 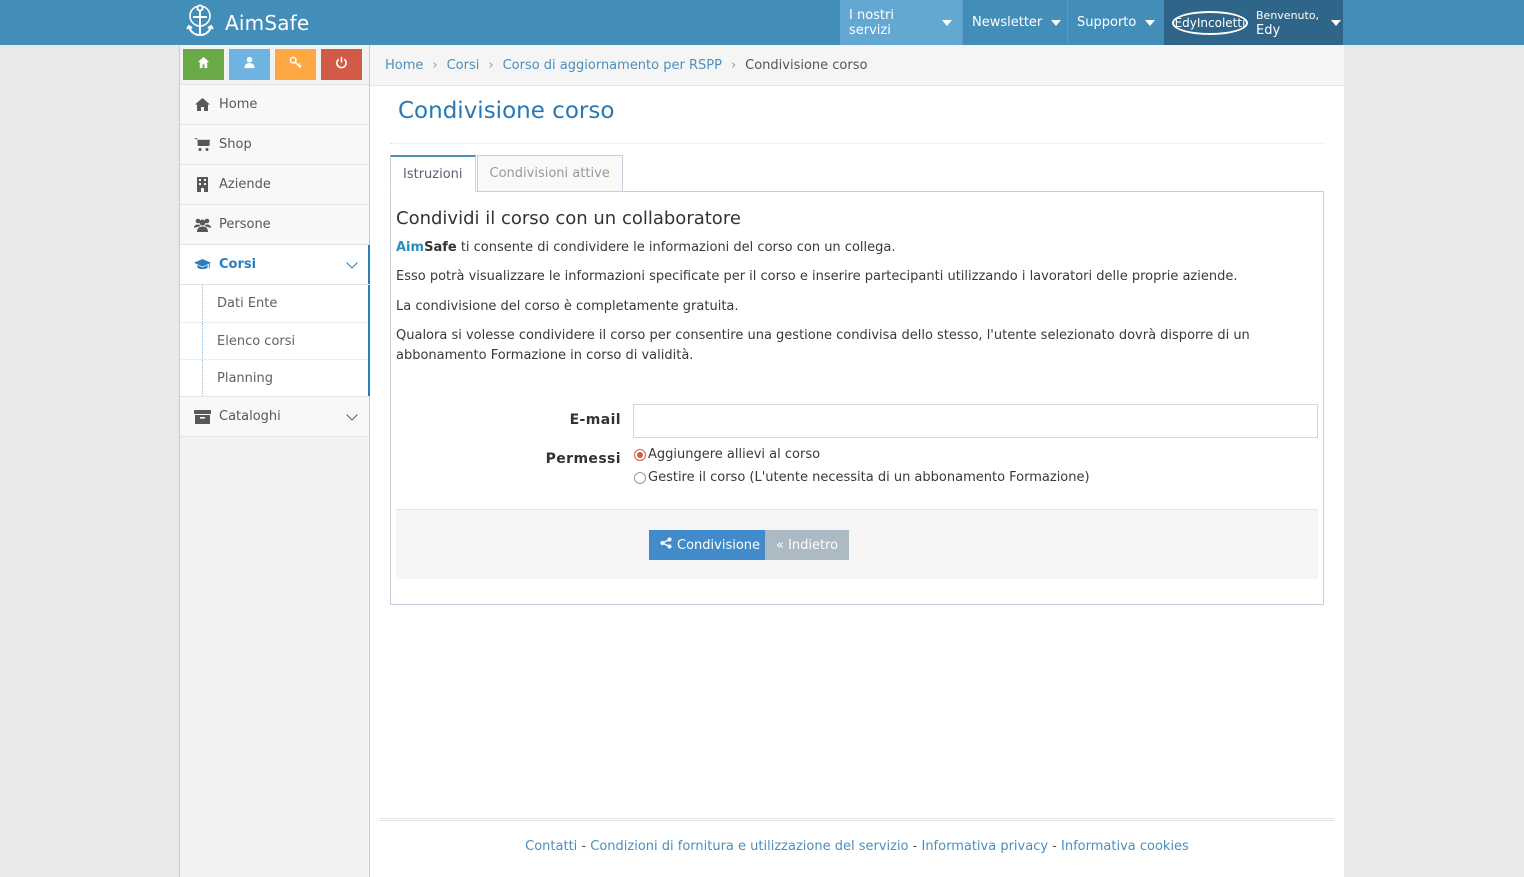 What do you see at coordinates (202, 185) in the screenshot?
I see `building-icon` at bounding box center [202, 185].